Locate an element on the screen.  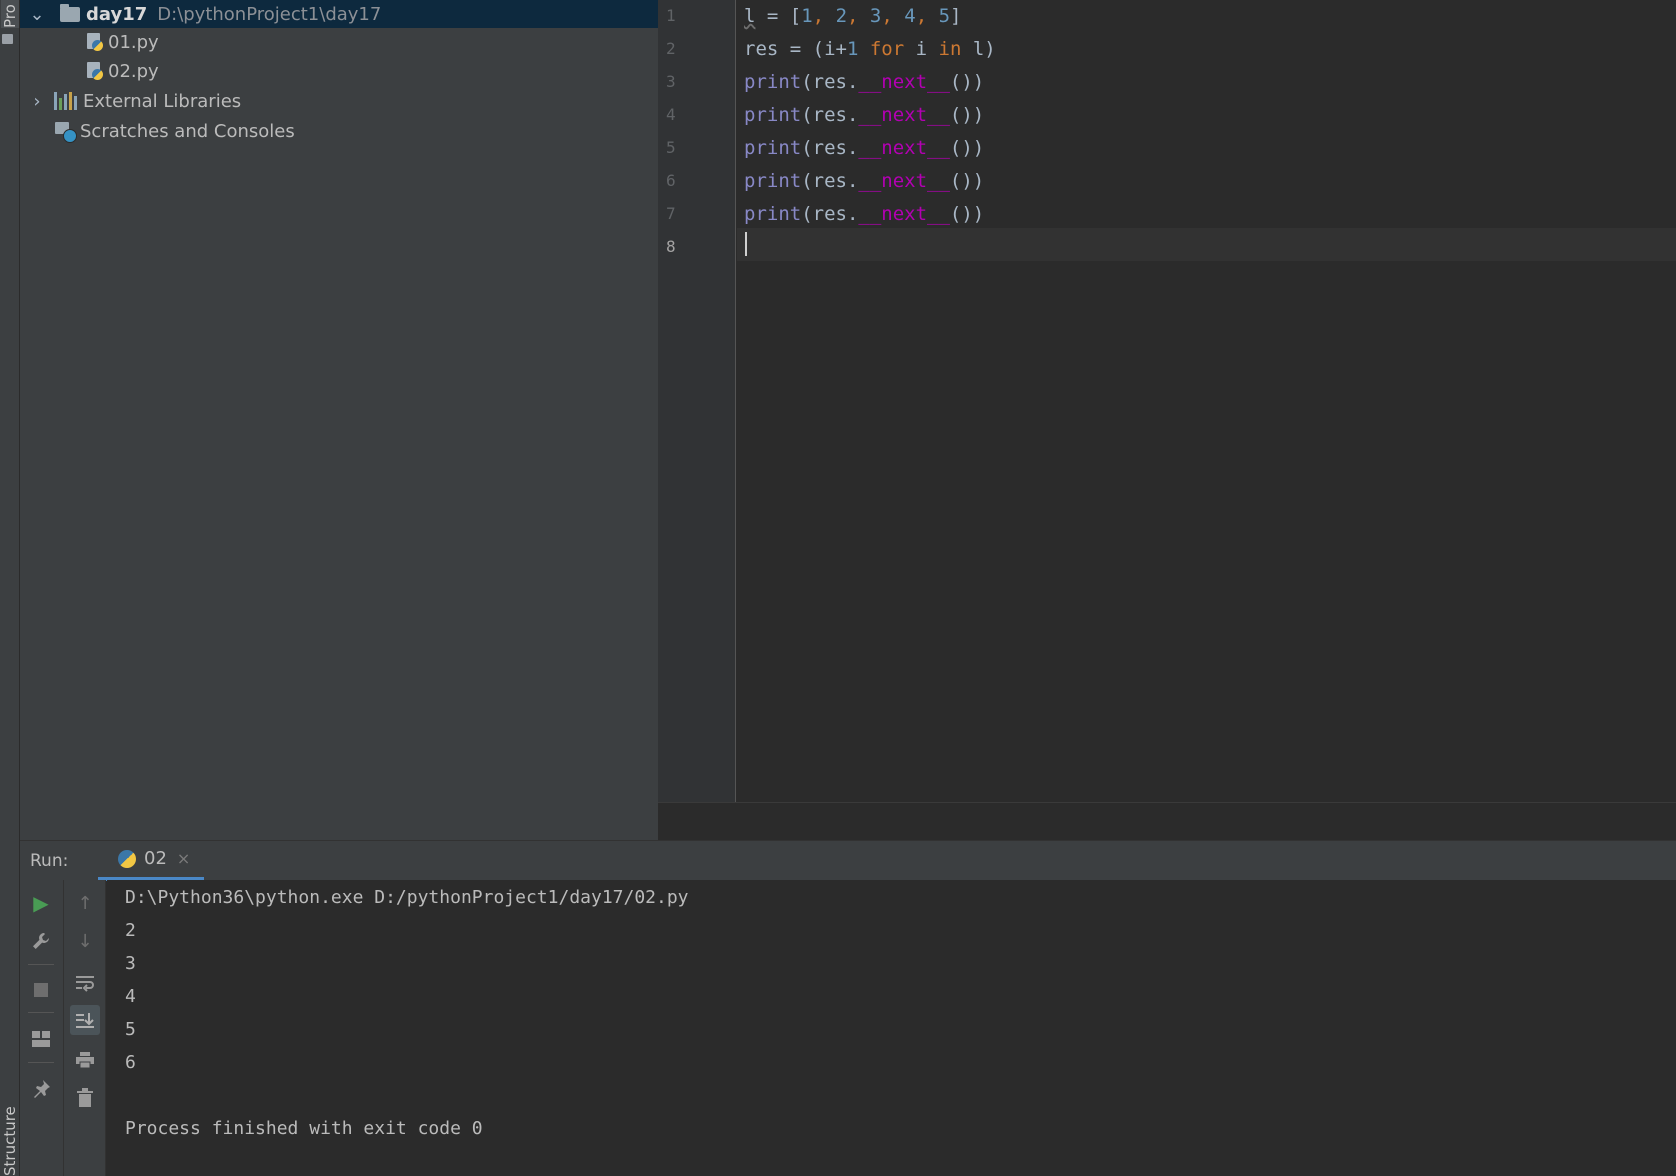
line-number: 4 is located at coordinates (671, 114).